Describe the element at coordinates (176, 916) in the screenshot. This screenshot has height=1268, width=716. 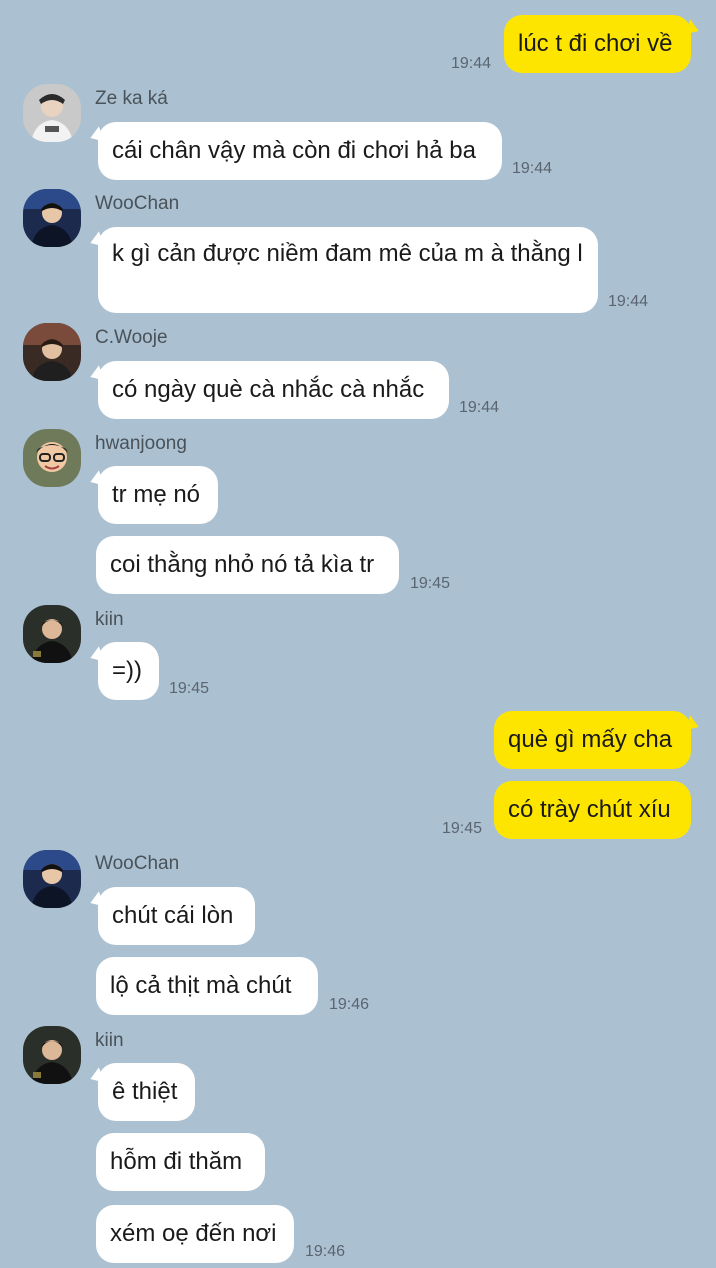
I see `incoming-message-bubble: chút cái lòn` at that location.